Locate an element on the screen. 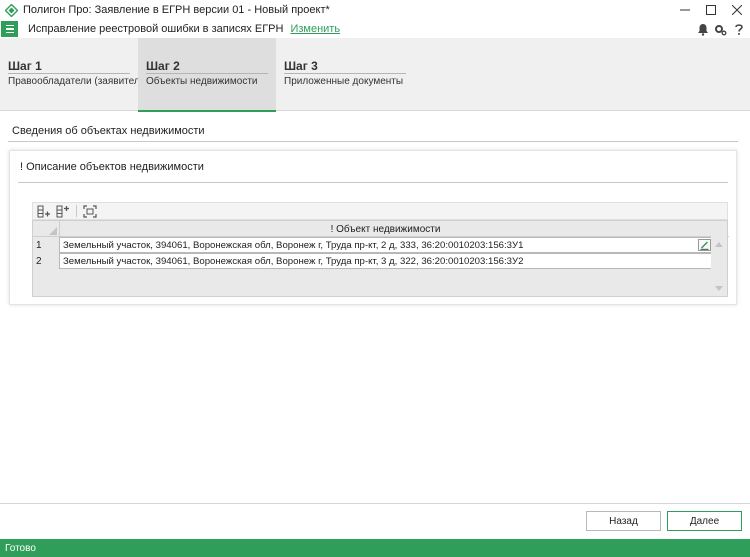  next-button: Далее is located at coordinates (704, 521).